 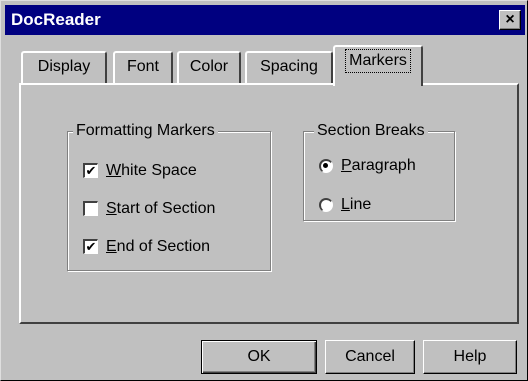 I want to click on paragraph-label: Paragraph, so click(x=378, y=165).